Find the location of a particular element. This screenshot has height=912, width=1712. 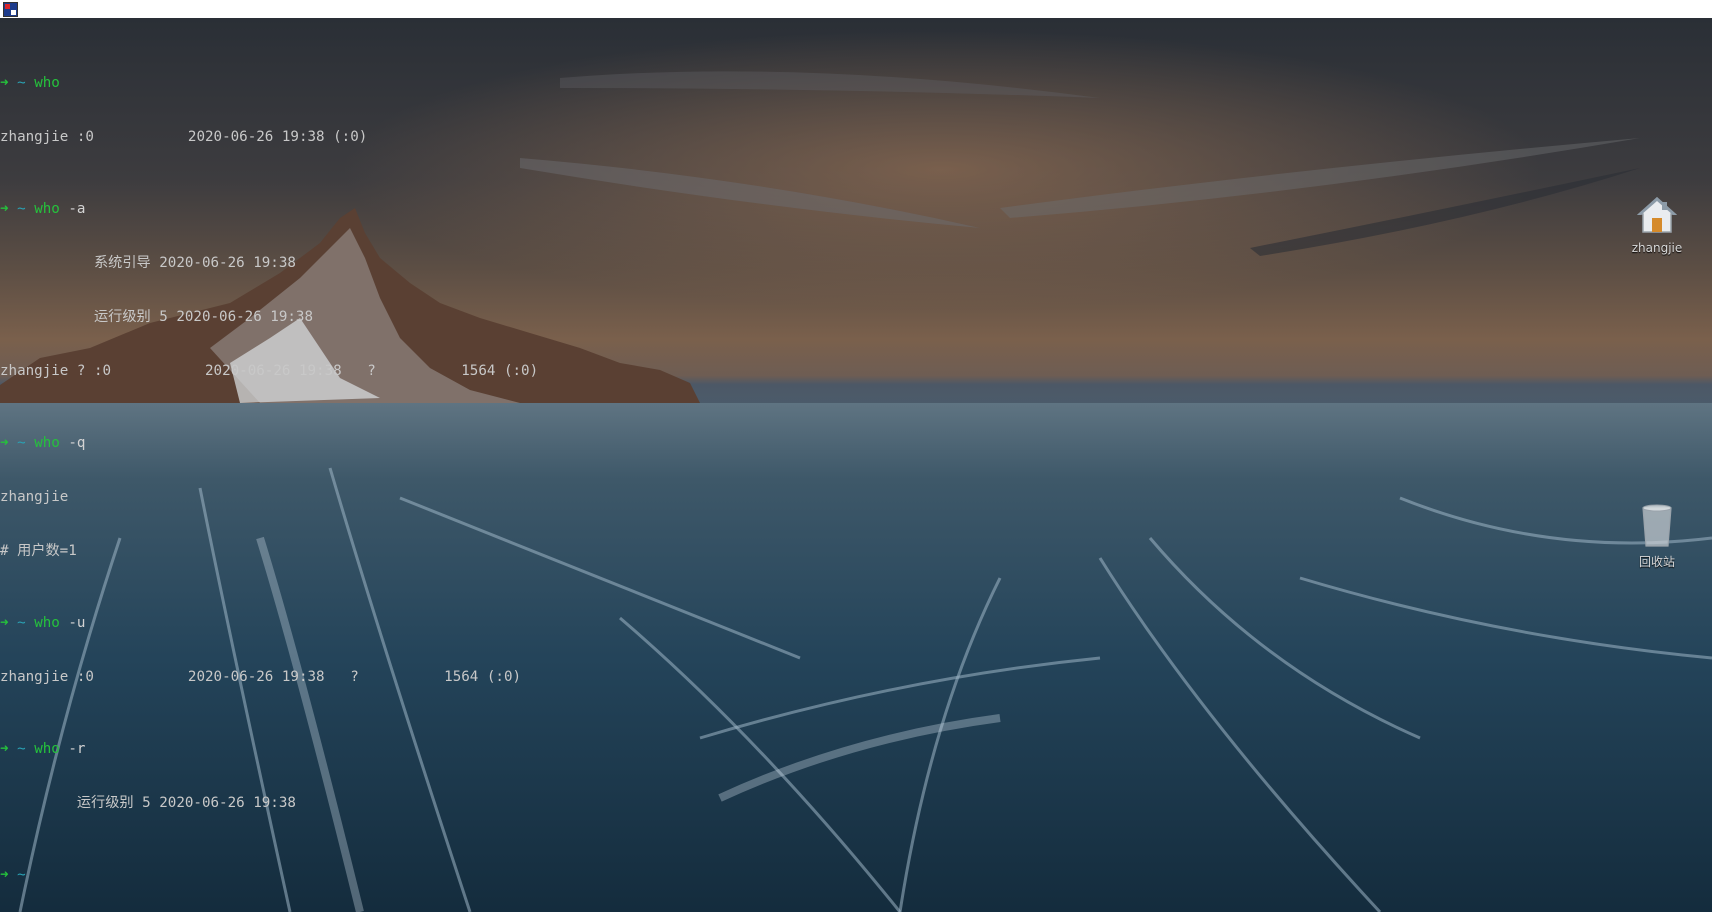

desktop-icon-trash-label: 回收站 is located at coordinates (1656, 562).